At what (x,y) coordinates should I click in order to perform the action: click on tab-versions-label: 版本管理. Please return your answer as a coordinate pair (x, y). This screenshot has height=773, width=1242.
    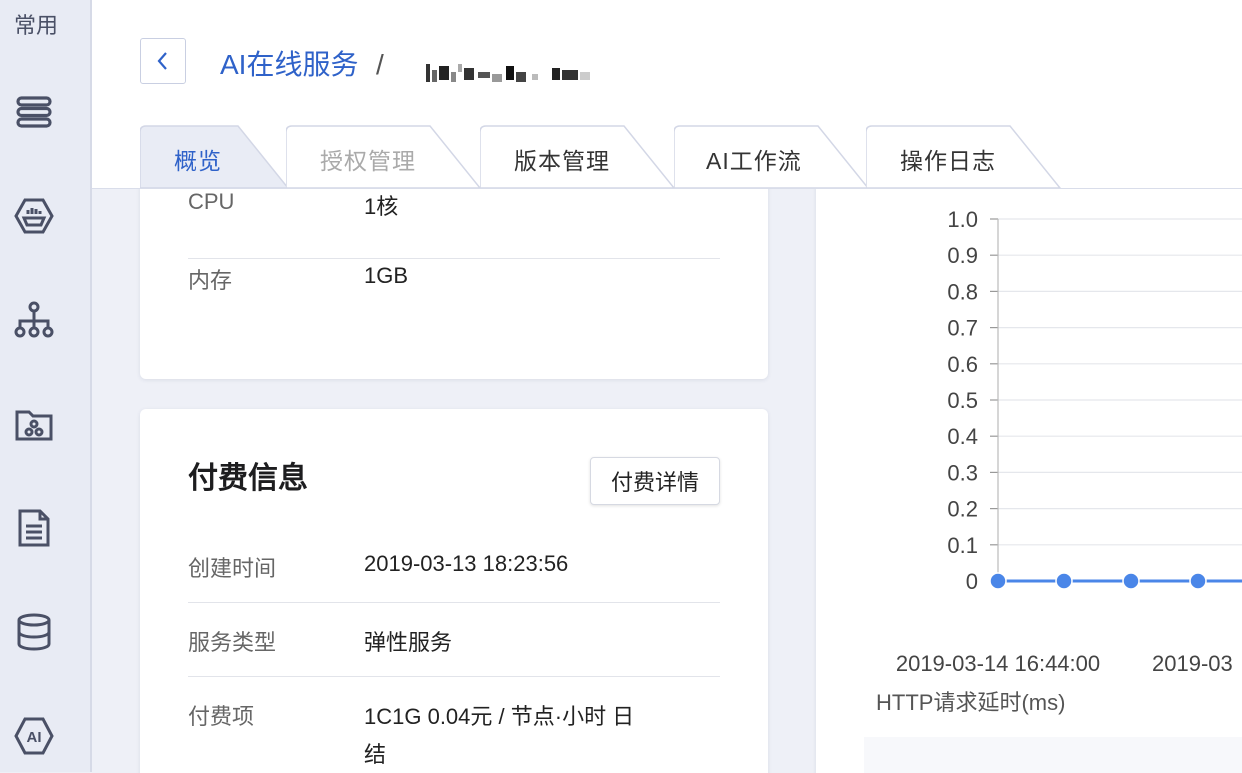
    Looking at the image, I should click on (562, 161).